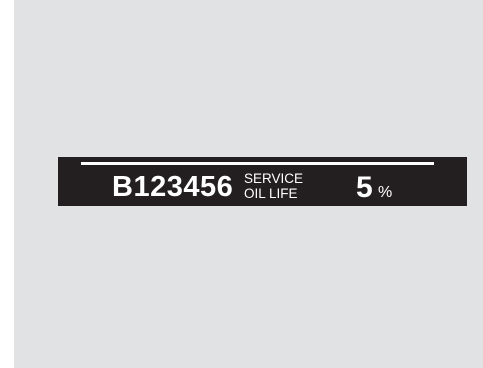 The height and width of the screenshot is (368, 483). What do you see at coordinates (173, 187) in the screenshot?
I see `maintenance-code: B123456` at bounding box center [173, 187].